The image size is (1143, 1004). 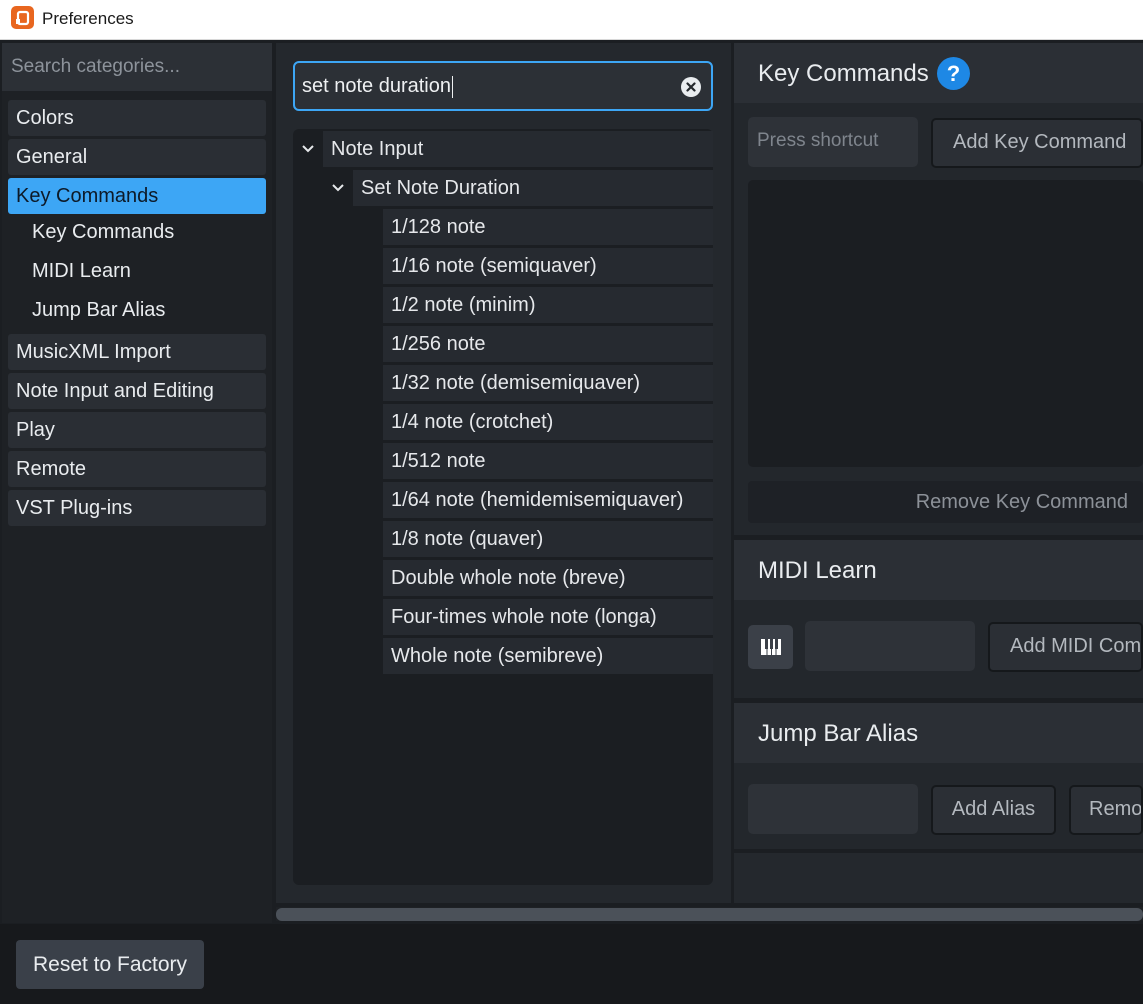 What do you see at coordinates (1106, 810) in the screenshot?
I see `remove-alias-button: Remov` at bounding box center [1106, 810].